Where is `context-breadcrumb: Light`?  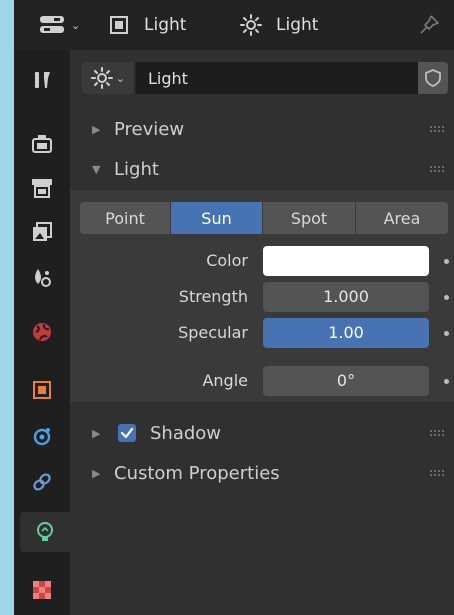 context-breadcrumb: Light is located at coordinates (147, 25).